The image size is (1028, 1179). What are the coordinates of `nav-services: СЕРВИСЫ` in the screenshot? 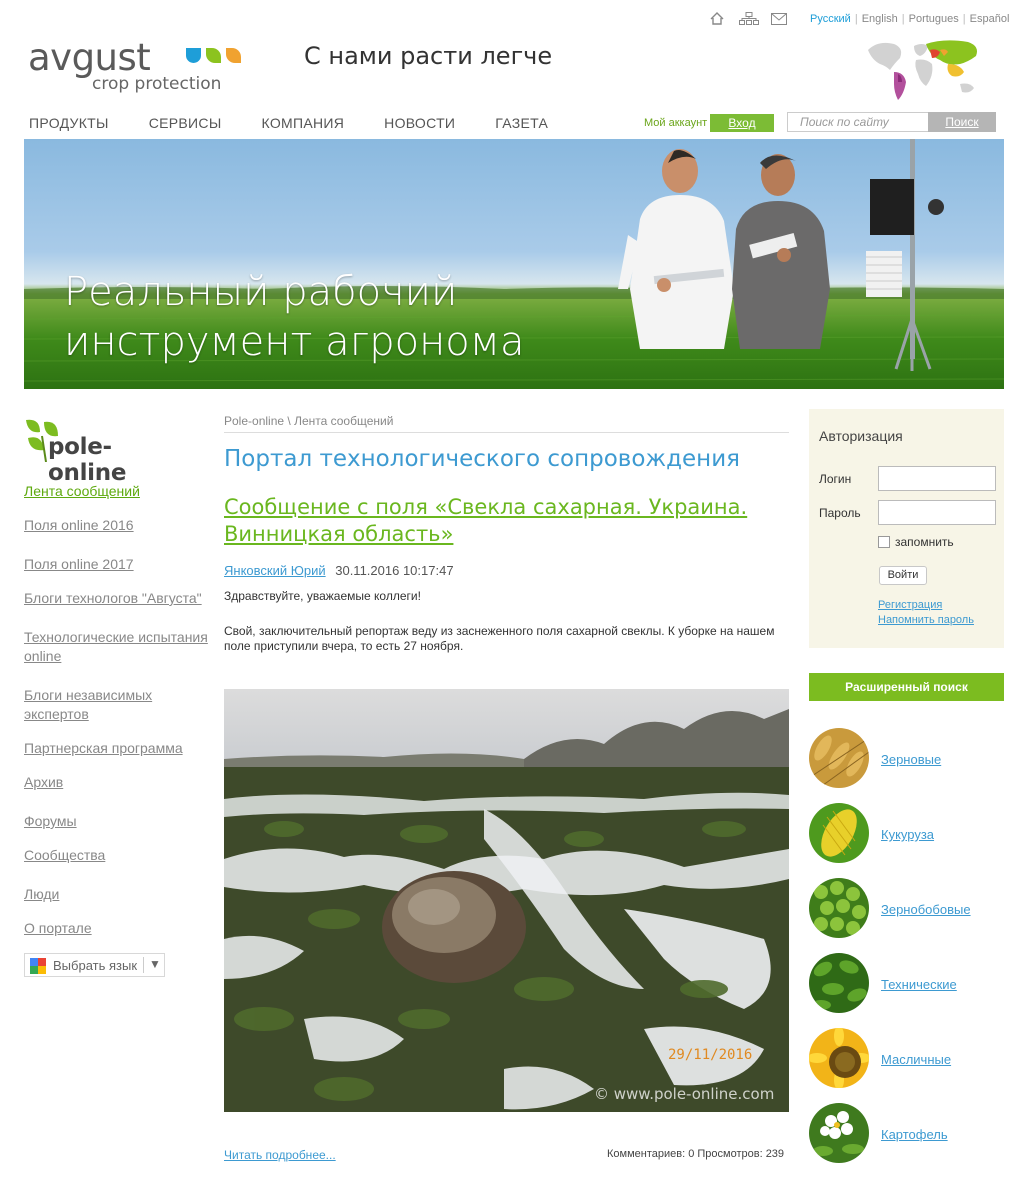 It's located at (185, 123).